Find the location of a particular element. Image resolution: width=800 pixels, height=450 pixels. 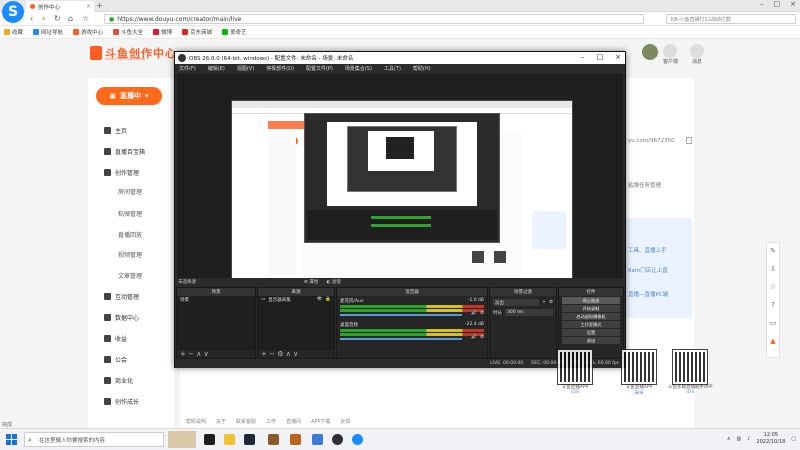

home-icon: ⌂ is located at coordinates (70, 18).